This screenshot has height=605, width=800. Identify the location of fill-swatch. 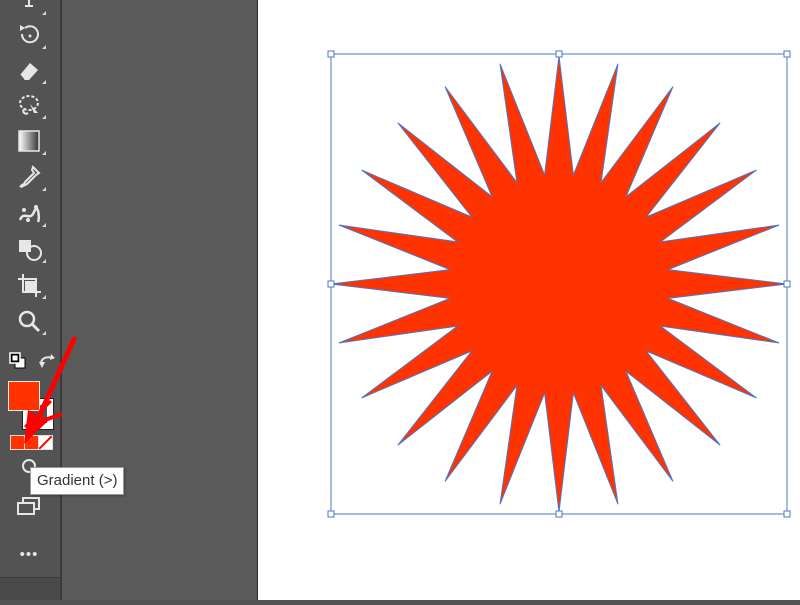
(24, 396).